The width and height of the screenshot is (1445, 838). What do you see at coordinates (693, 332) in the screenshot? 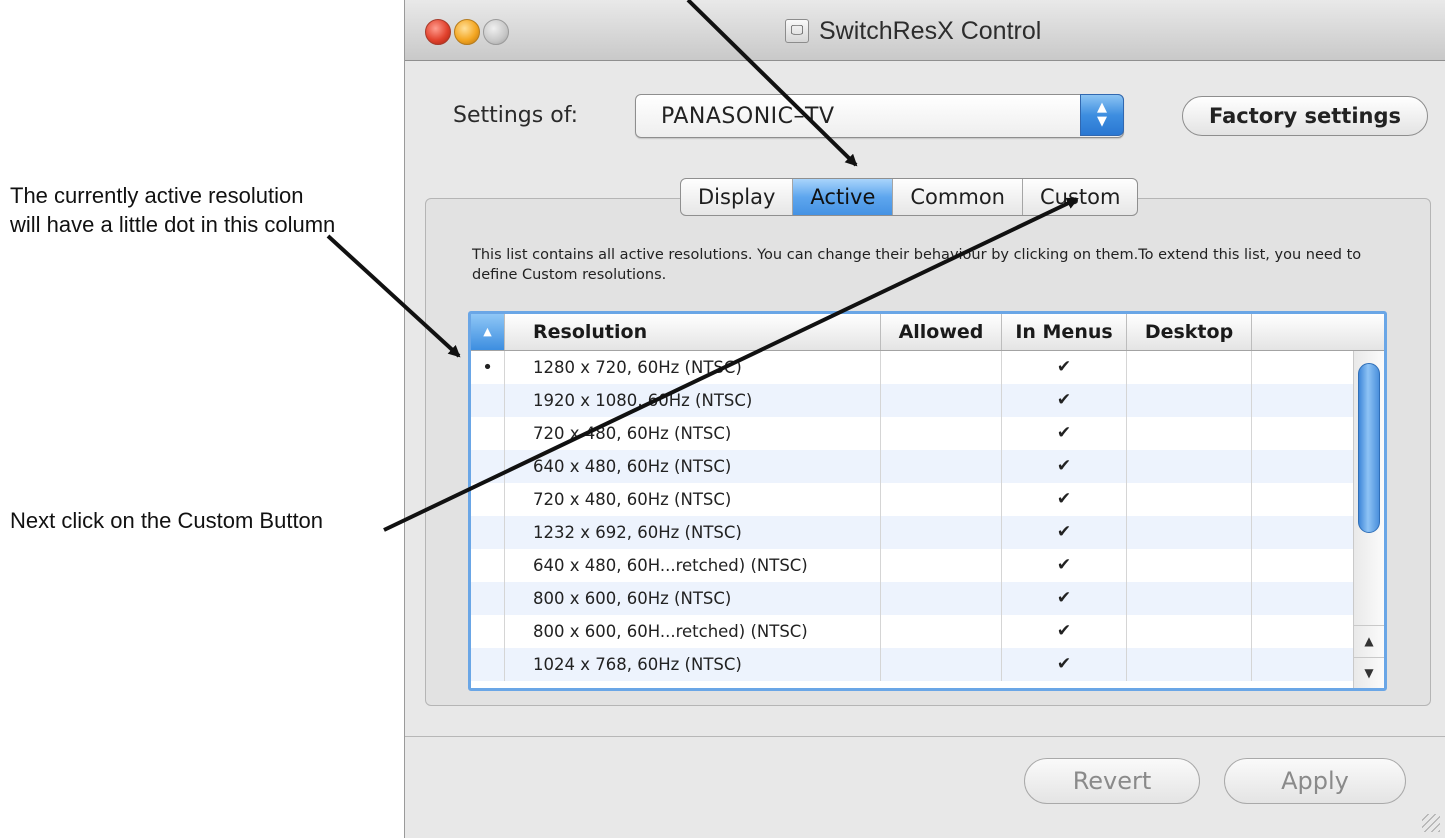
I see `column-header-resolution: Resolution` at bounding box center [693, 332].